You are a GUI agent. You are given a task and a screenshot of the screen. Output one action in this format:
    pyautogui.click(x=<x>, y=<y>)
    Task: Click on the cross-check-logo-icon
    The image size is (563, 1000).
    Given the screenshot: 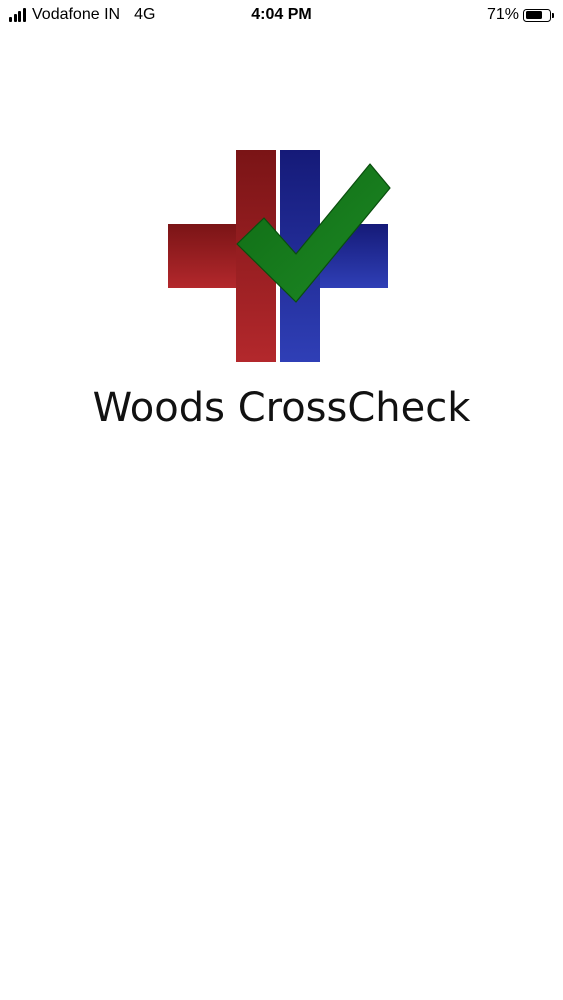 What is the action you would take?
    pyautogui.click(x=280, y=256)
    